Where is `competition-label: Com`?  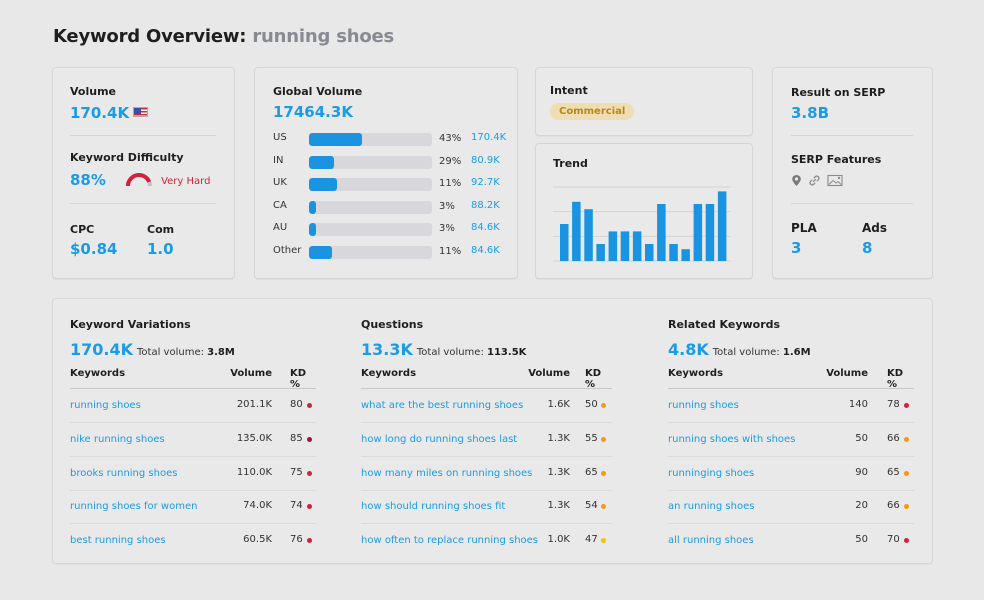
competition-label: Com is located at coordinates (161, 229).